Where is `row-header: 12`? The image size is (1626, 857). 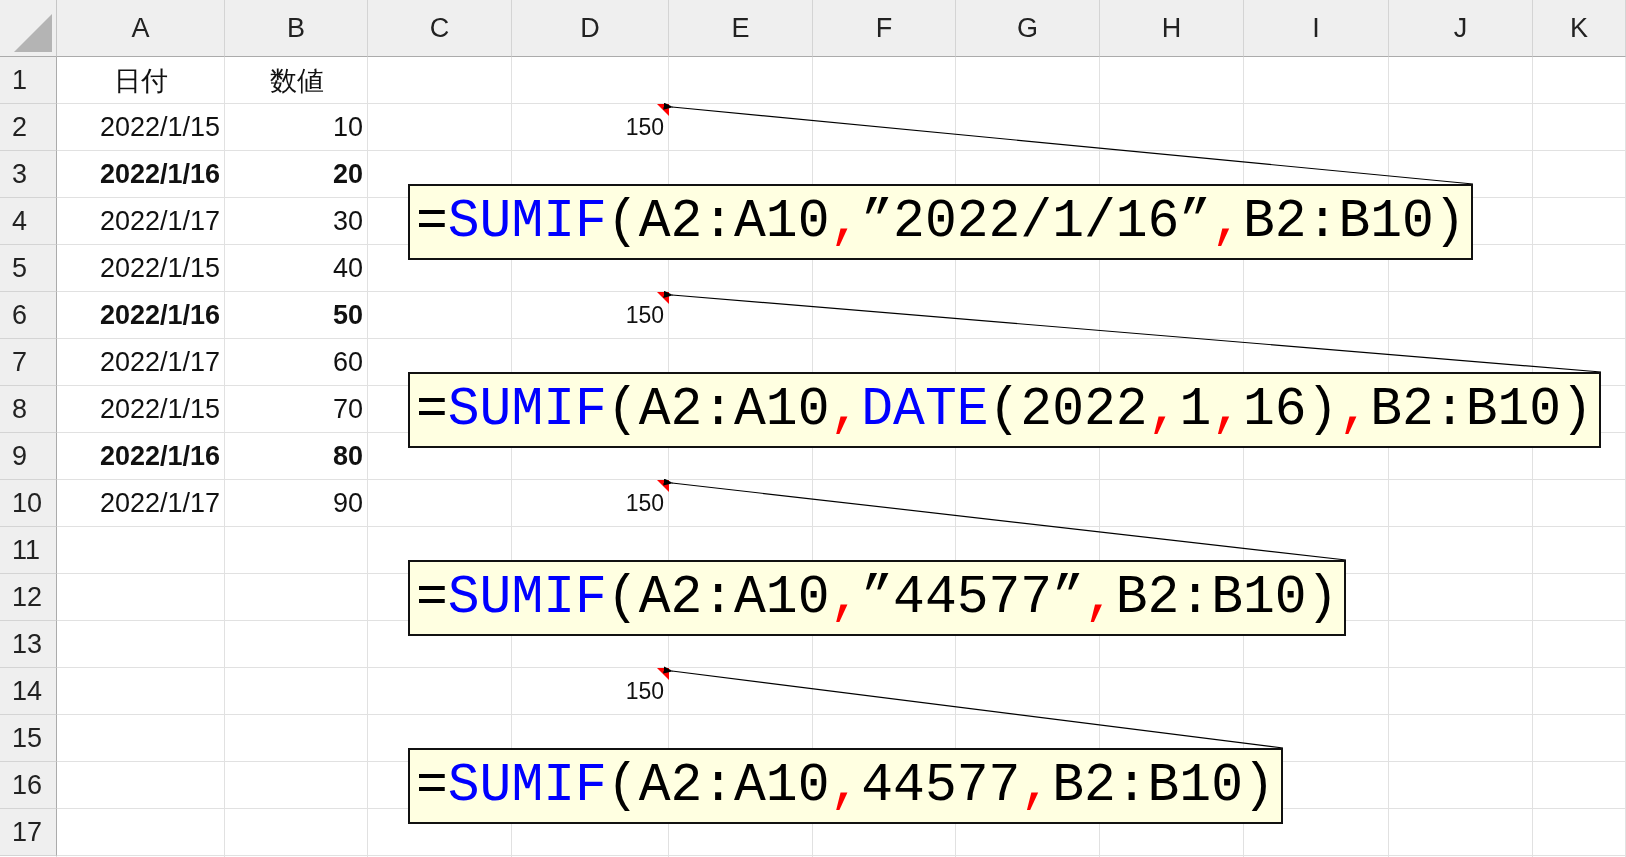
row-header: 12 is located at coordinates (28, 597).